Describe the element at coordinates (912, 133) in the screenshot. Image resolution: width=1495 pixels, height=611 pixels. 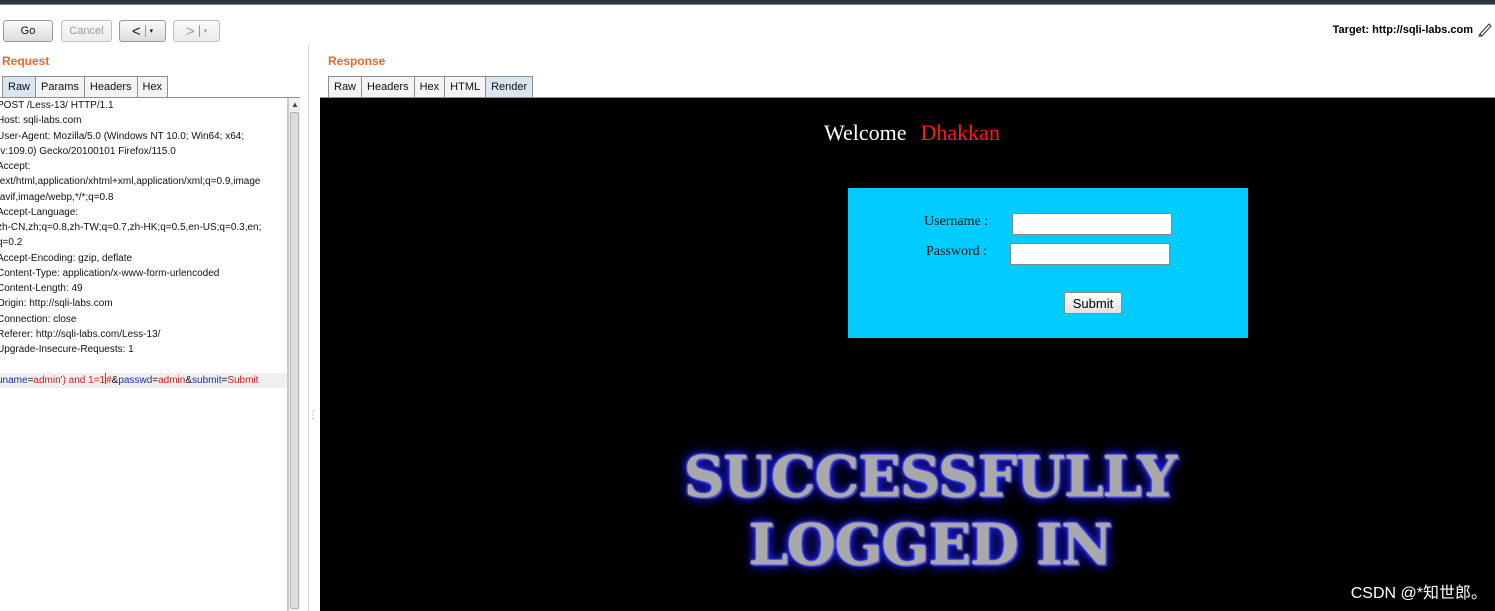
I see `welcome-heading: Welcome Dhakkan` at that location.